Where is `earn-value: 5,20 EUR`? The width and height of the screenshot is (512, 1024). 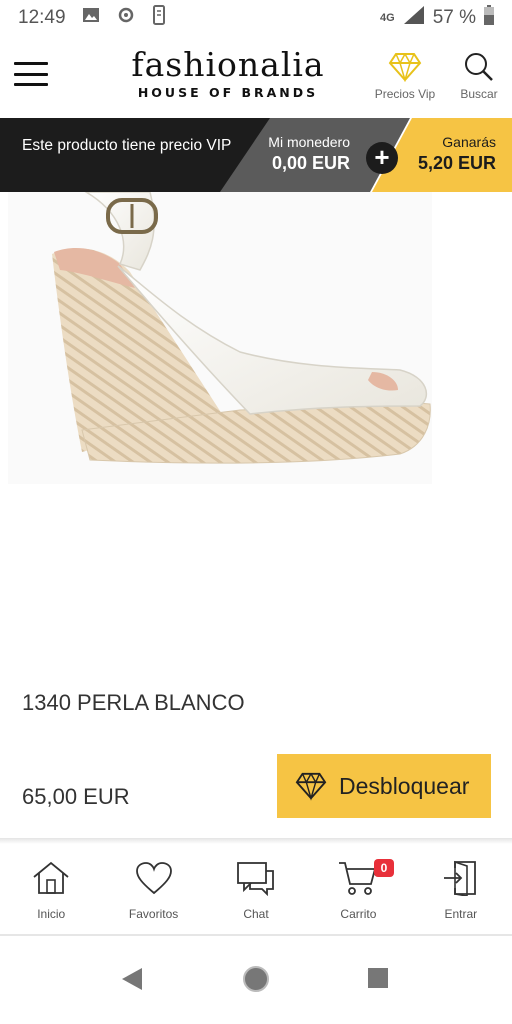
earn-value: 5,20 EUR is located at coordinates (456, 163).